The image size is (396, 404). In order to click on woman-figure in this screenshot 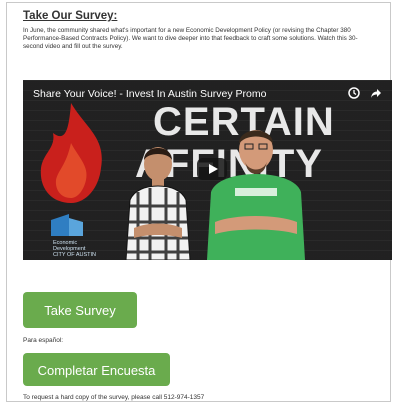, I will do `click(158, 203)`.